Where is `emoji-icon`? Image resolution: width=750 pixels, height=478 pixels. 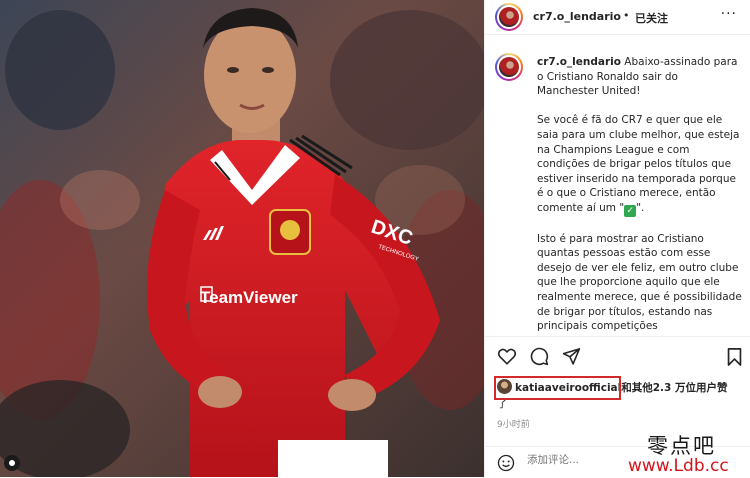 emoji-icon is located at coordinates (506, 465).